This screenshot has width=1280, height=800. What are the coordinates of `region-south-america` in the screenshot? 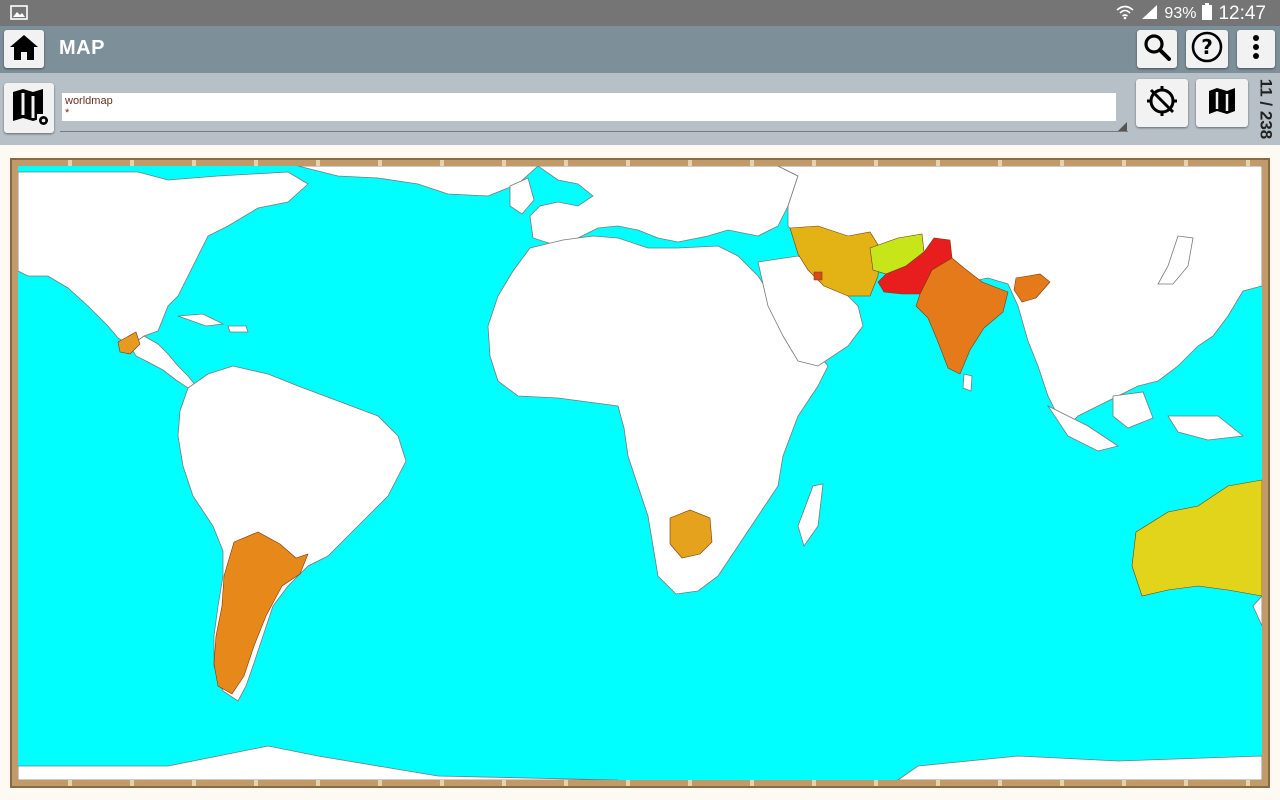 It's located at (292, 533).